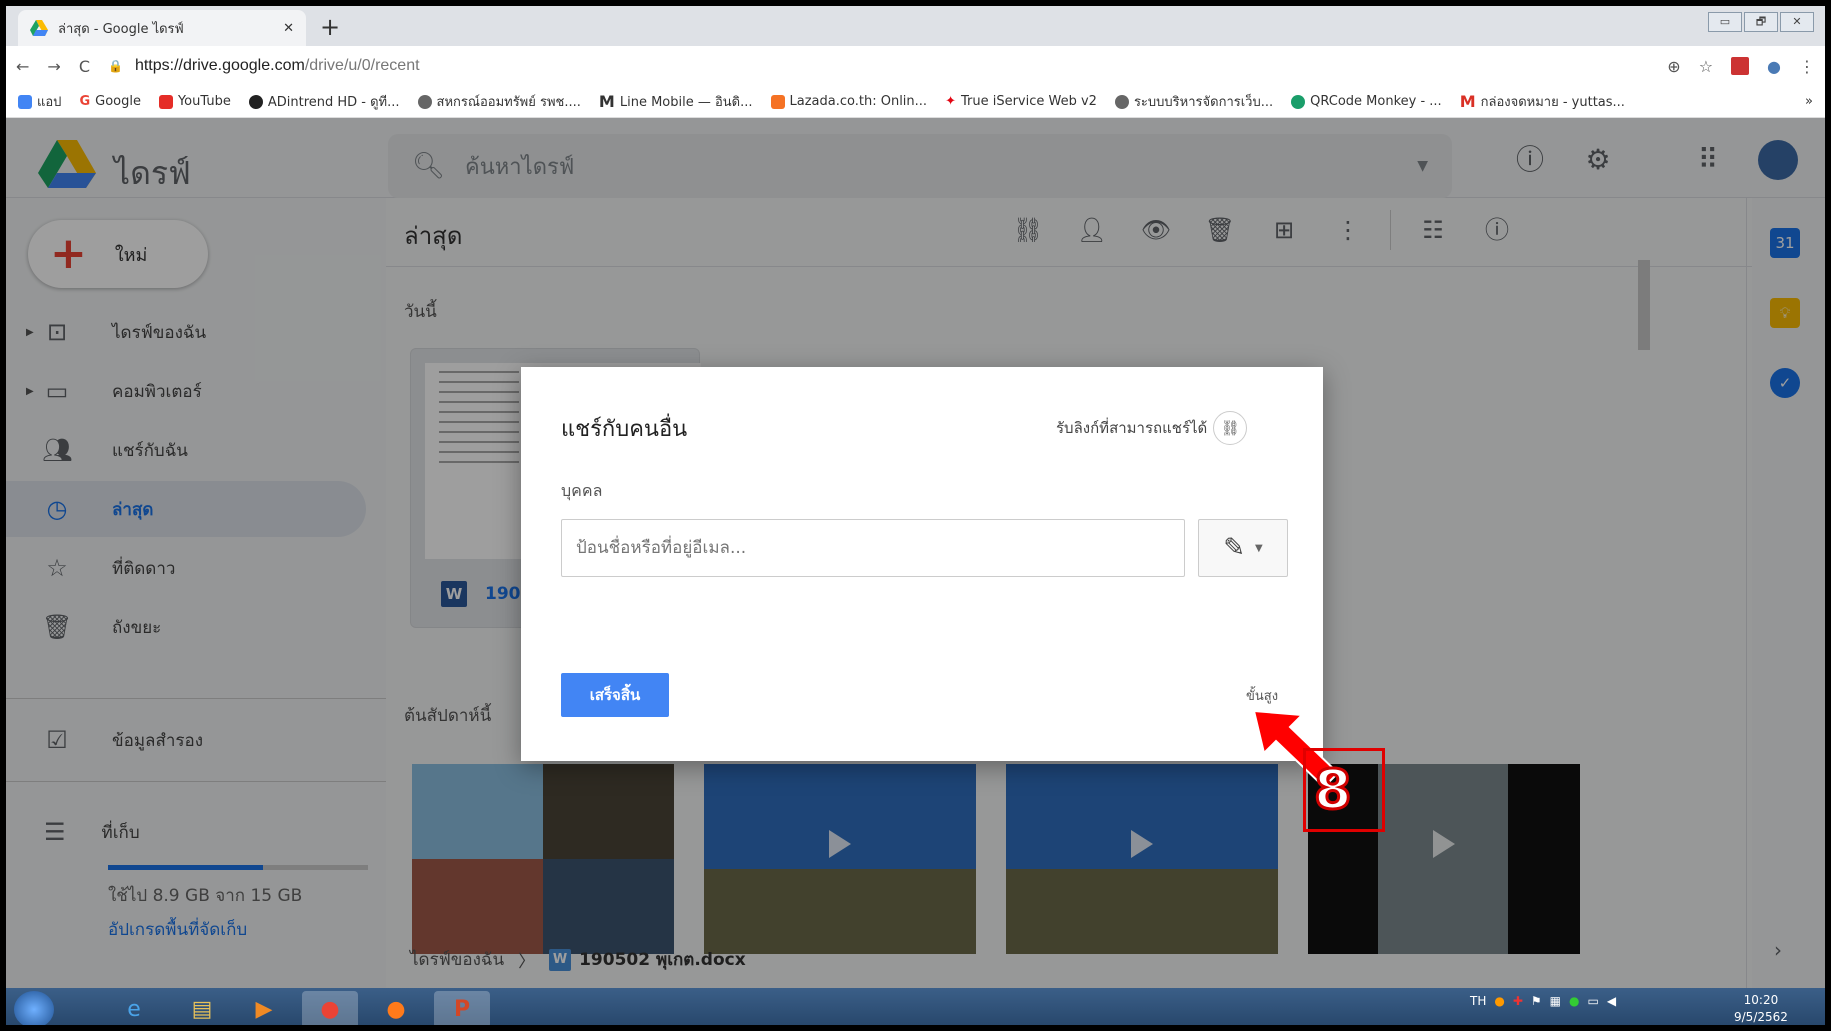 The height and width of the screenshot is (1031, 1831). I want to click on chrome-taskbar-icon: ●, so click(330, 1008).